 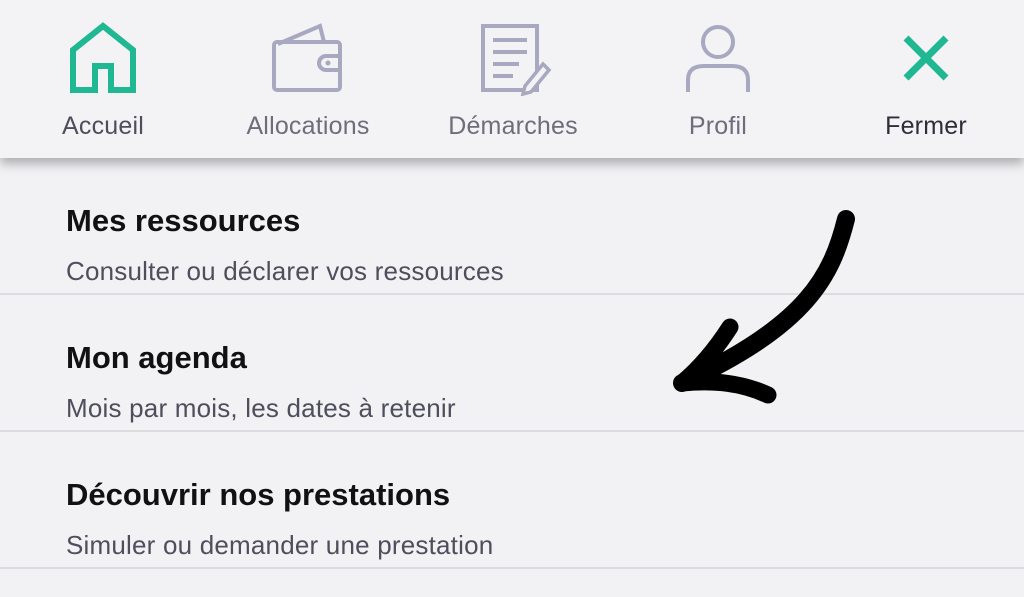 I want to click on nav-label-demarches: Démarches, so click(x=513, y=126).